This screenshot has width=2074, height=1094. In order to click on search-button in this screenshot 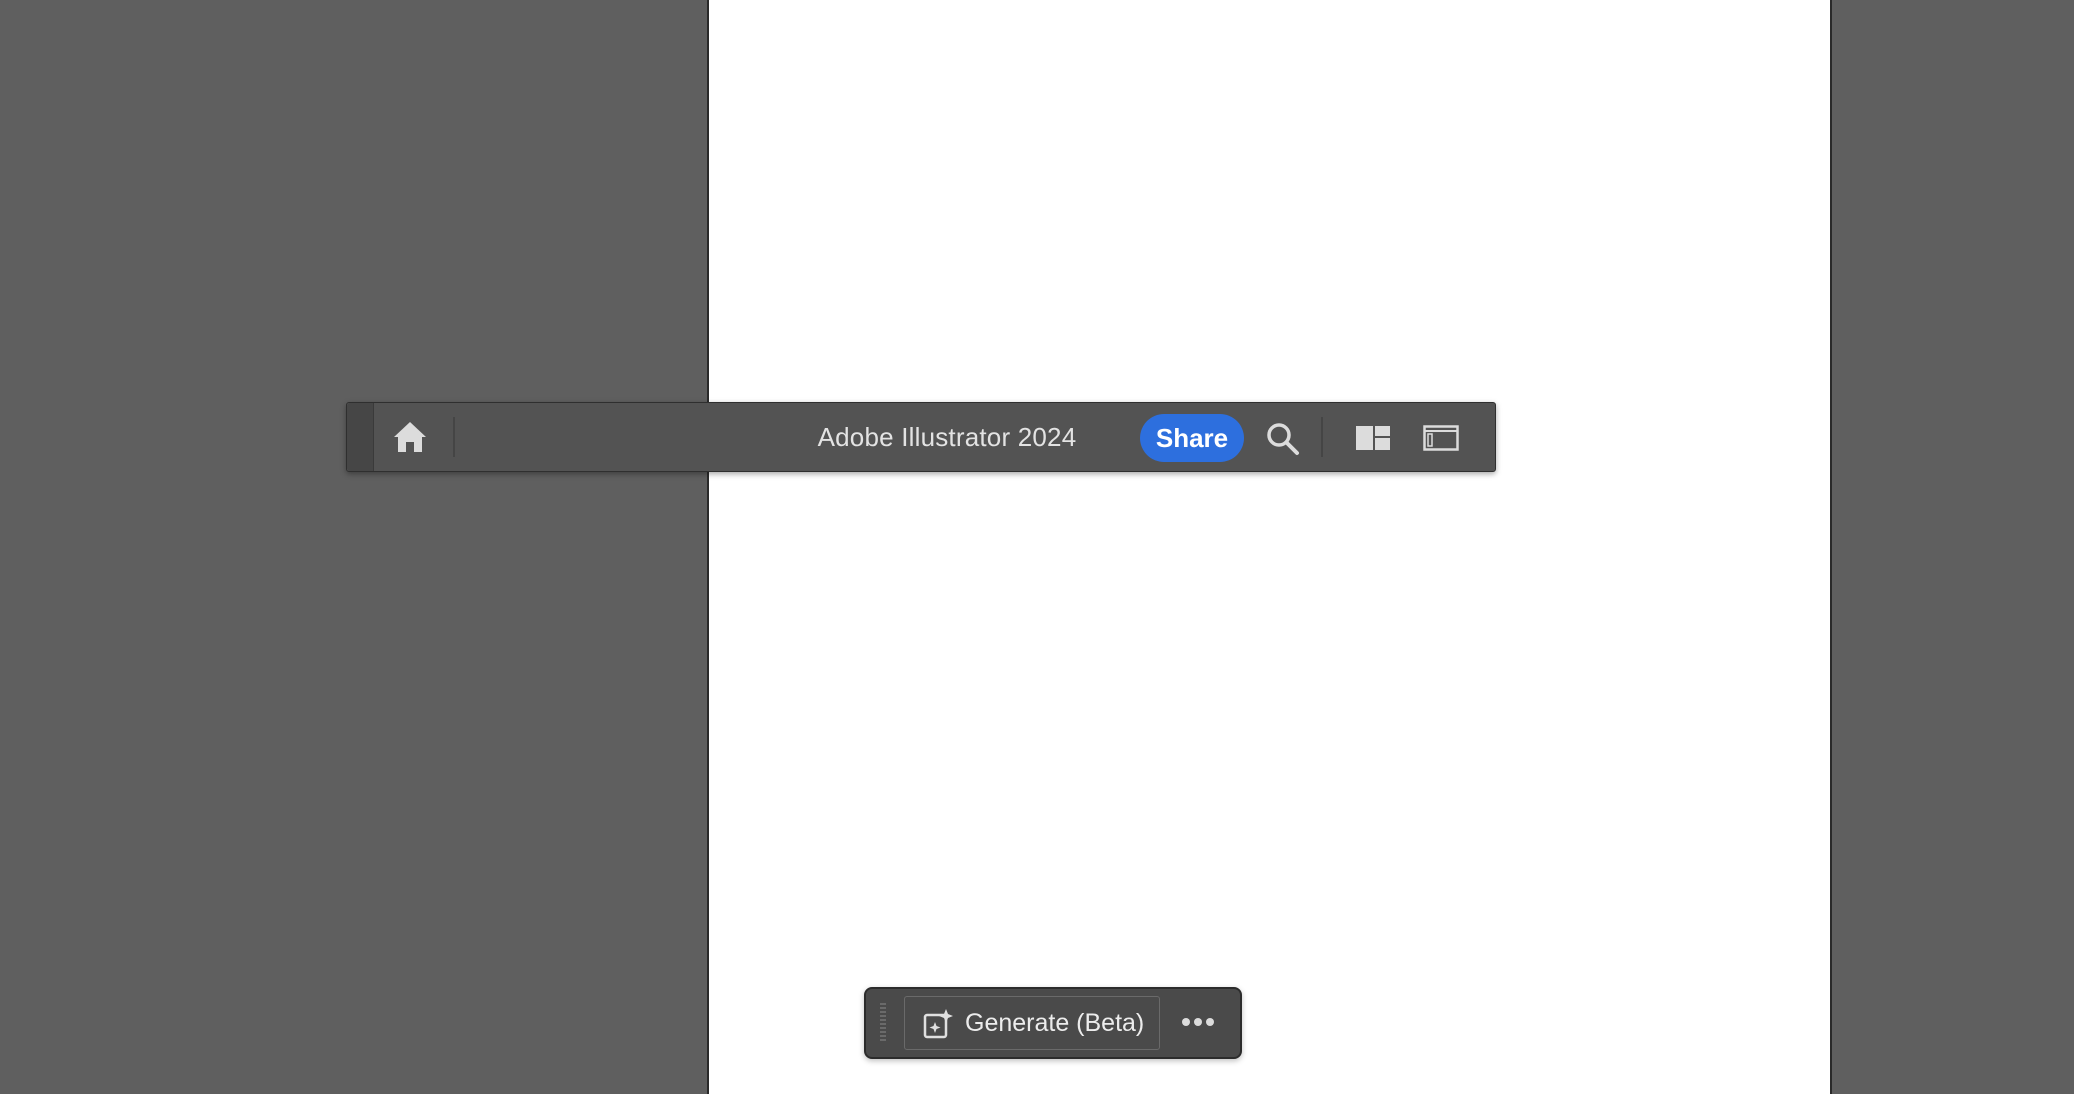, I will do `click(1283, 439)`.